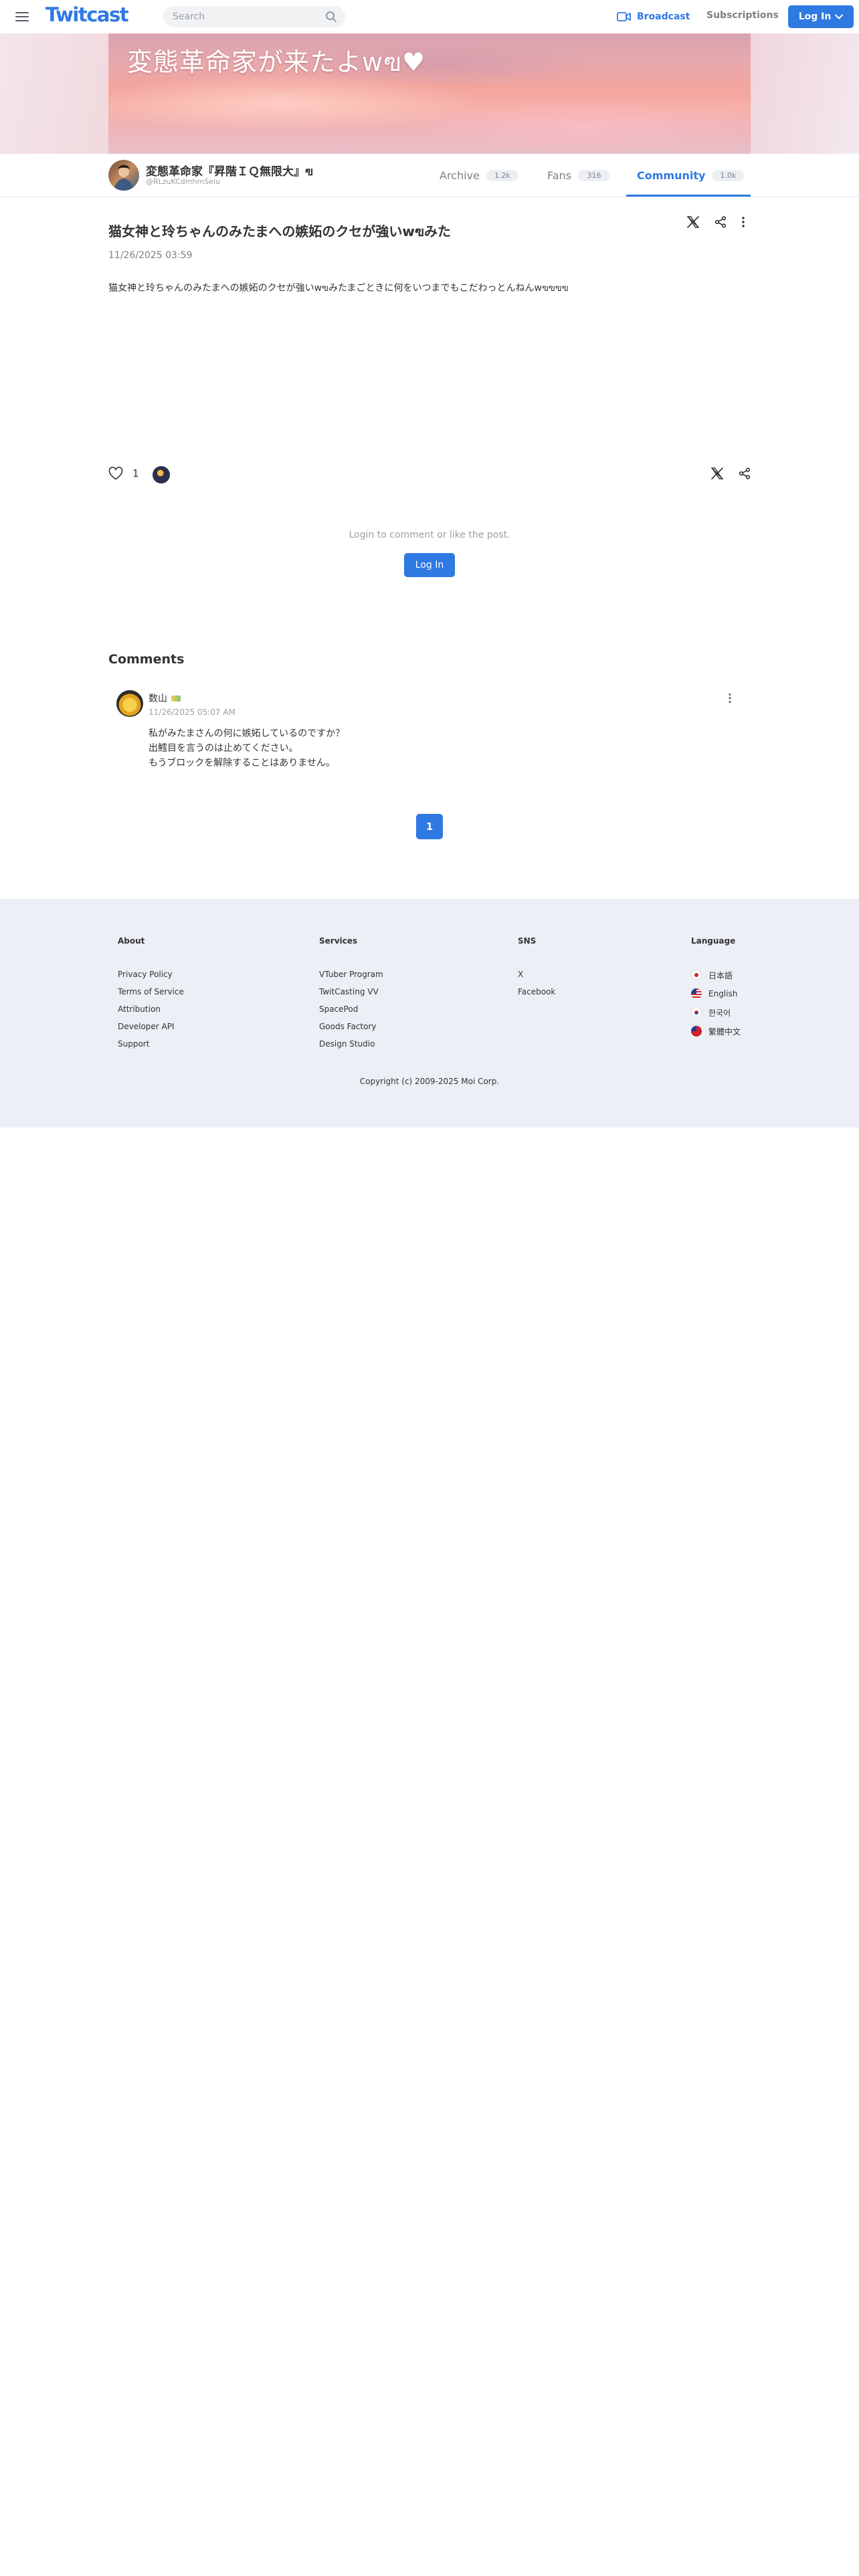 Image resolution: width=859 pixels, height=2576 pixels. Describe the element at coordinates (338, 941) in the screenshot. I see `footer-heading: Services` at that location.